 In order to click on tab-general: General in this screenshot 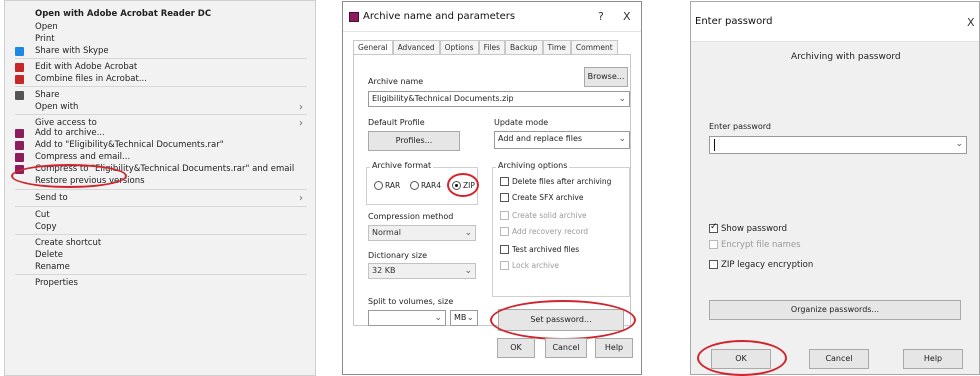, I will do `click(373, 47)`.